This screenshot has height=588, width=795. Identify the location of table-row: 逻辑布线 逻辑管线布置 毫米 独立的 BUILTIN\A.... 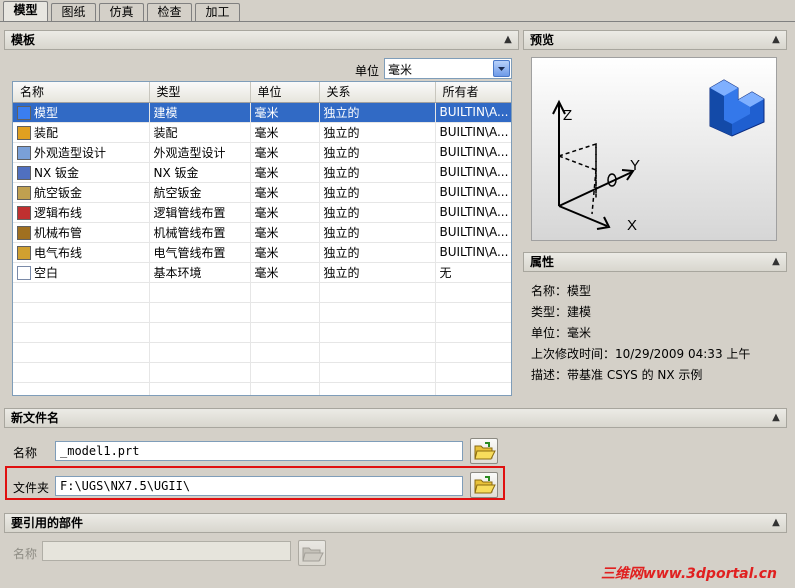
(262, 212).